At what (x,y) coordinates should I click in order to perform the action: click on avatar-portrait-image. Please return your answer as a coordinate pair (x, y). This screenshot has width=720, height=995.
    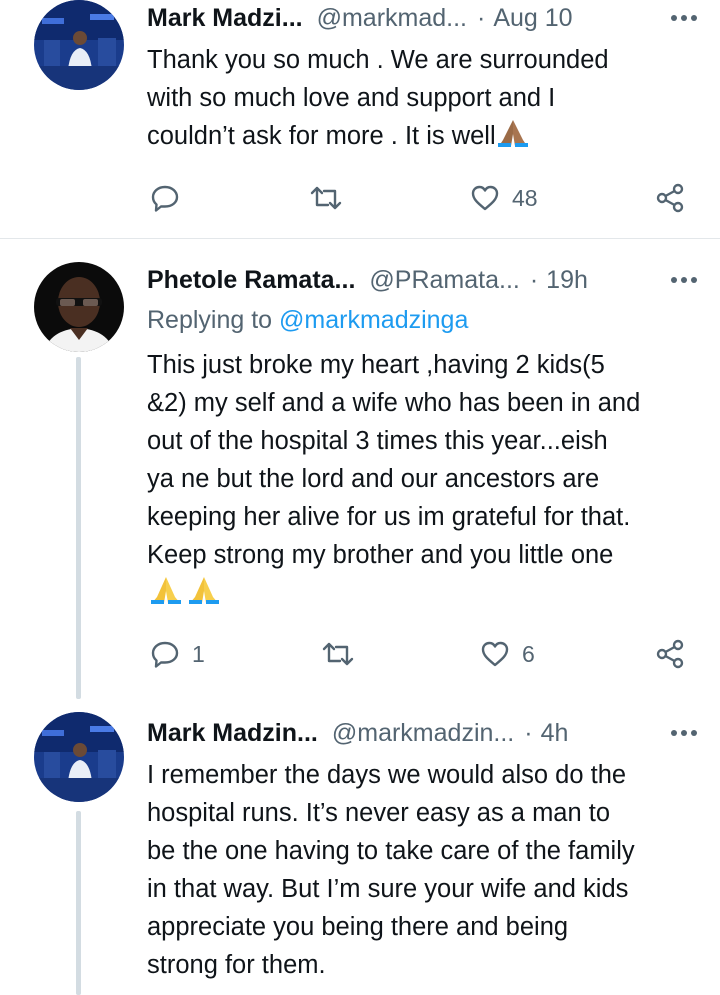
    Looking at the image, I should click on (79, 307).